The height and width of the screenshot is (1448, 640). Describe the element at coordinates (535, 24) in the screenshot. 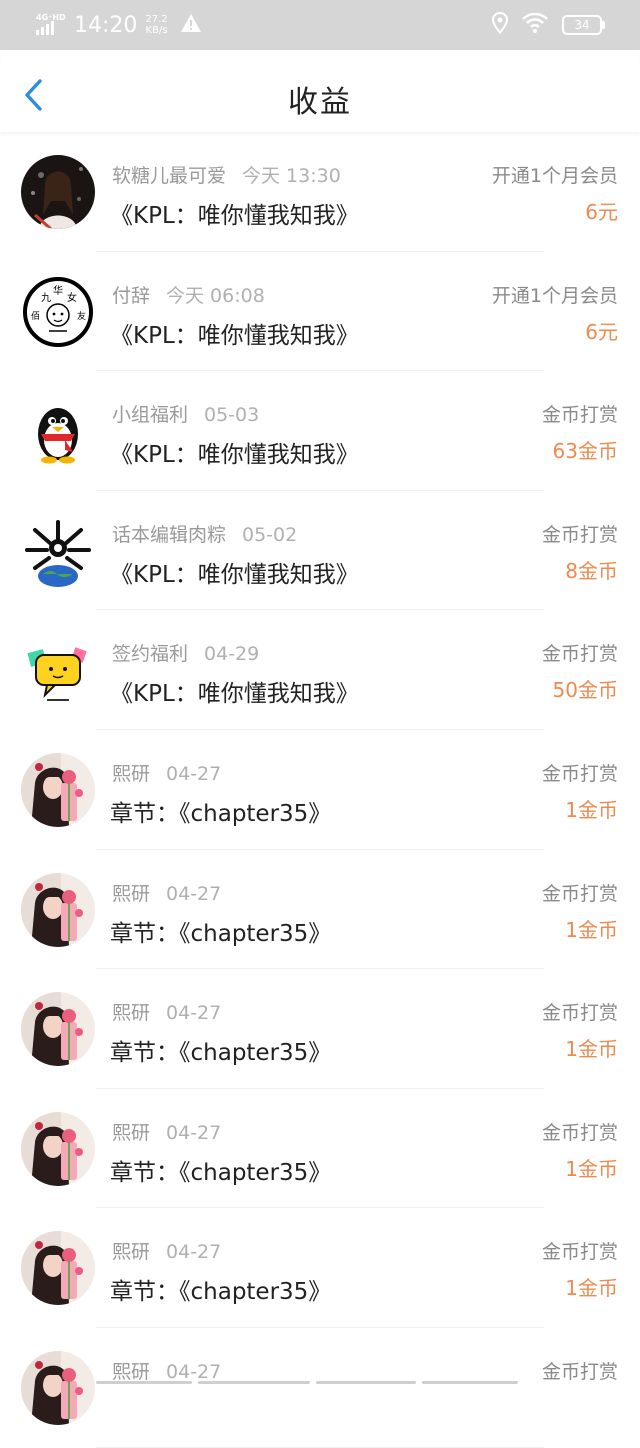

I see `wifi-icon` at that location.